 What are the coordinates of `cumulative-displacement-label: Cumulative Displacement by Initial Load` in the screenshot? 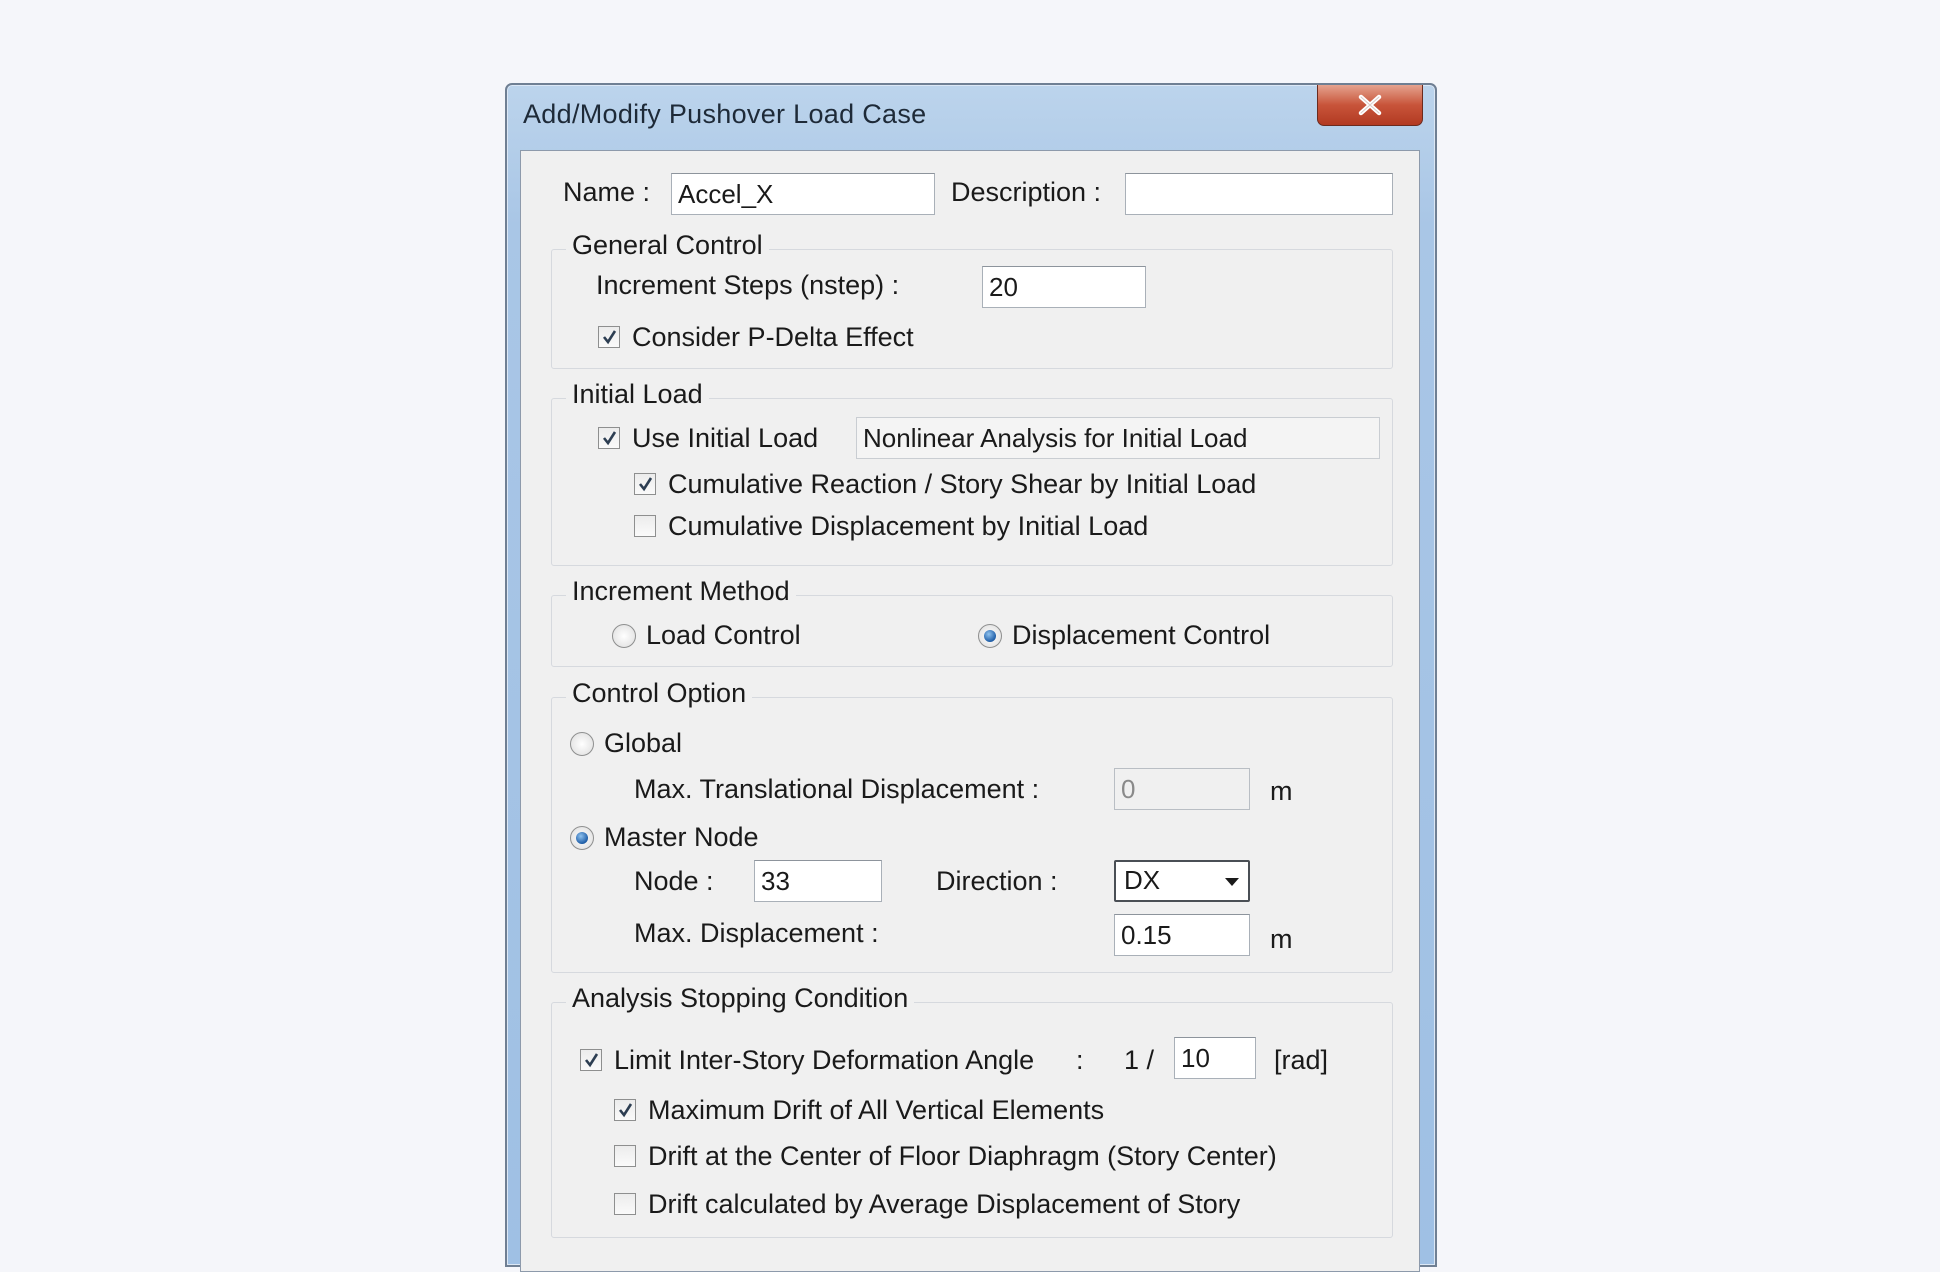 It's located at (908, 526).